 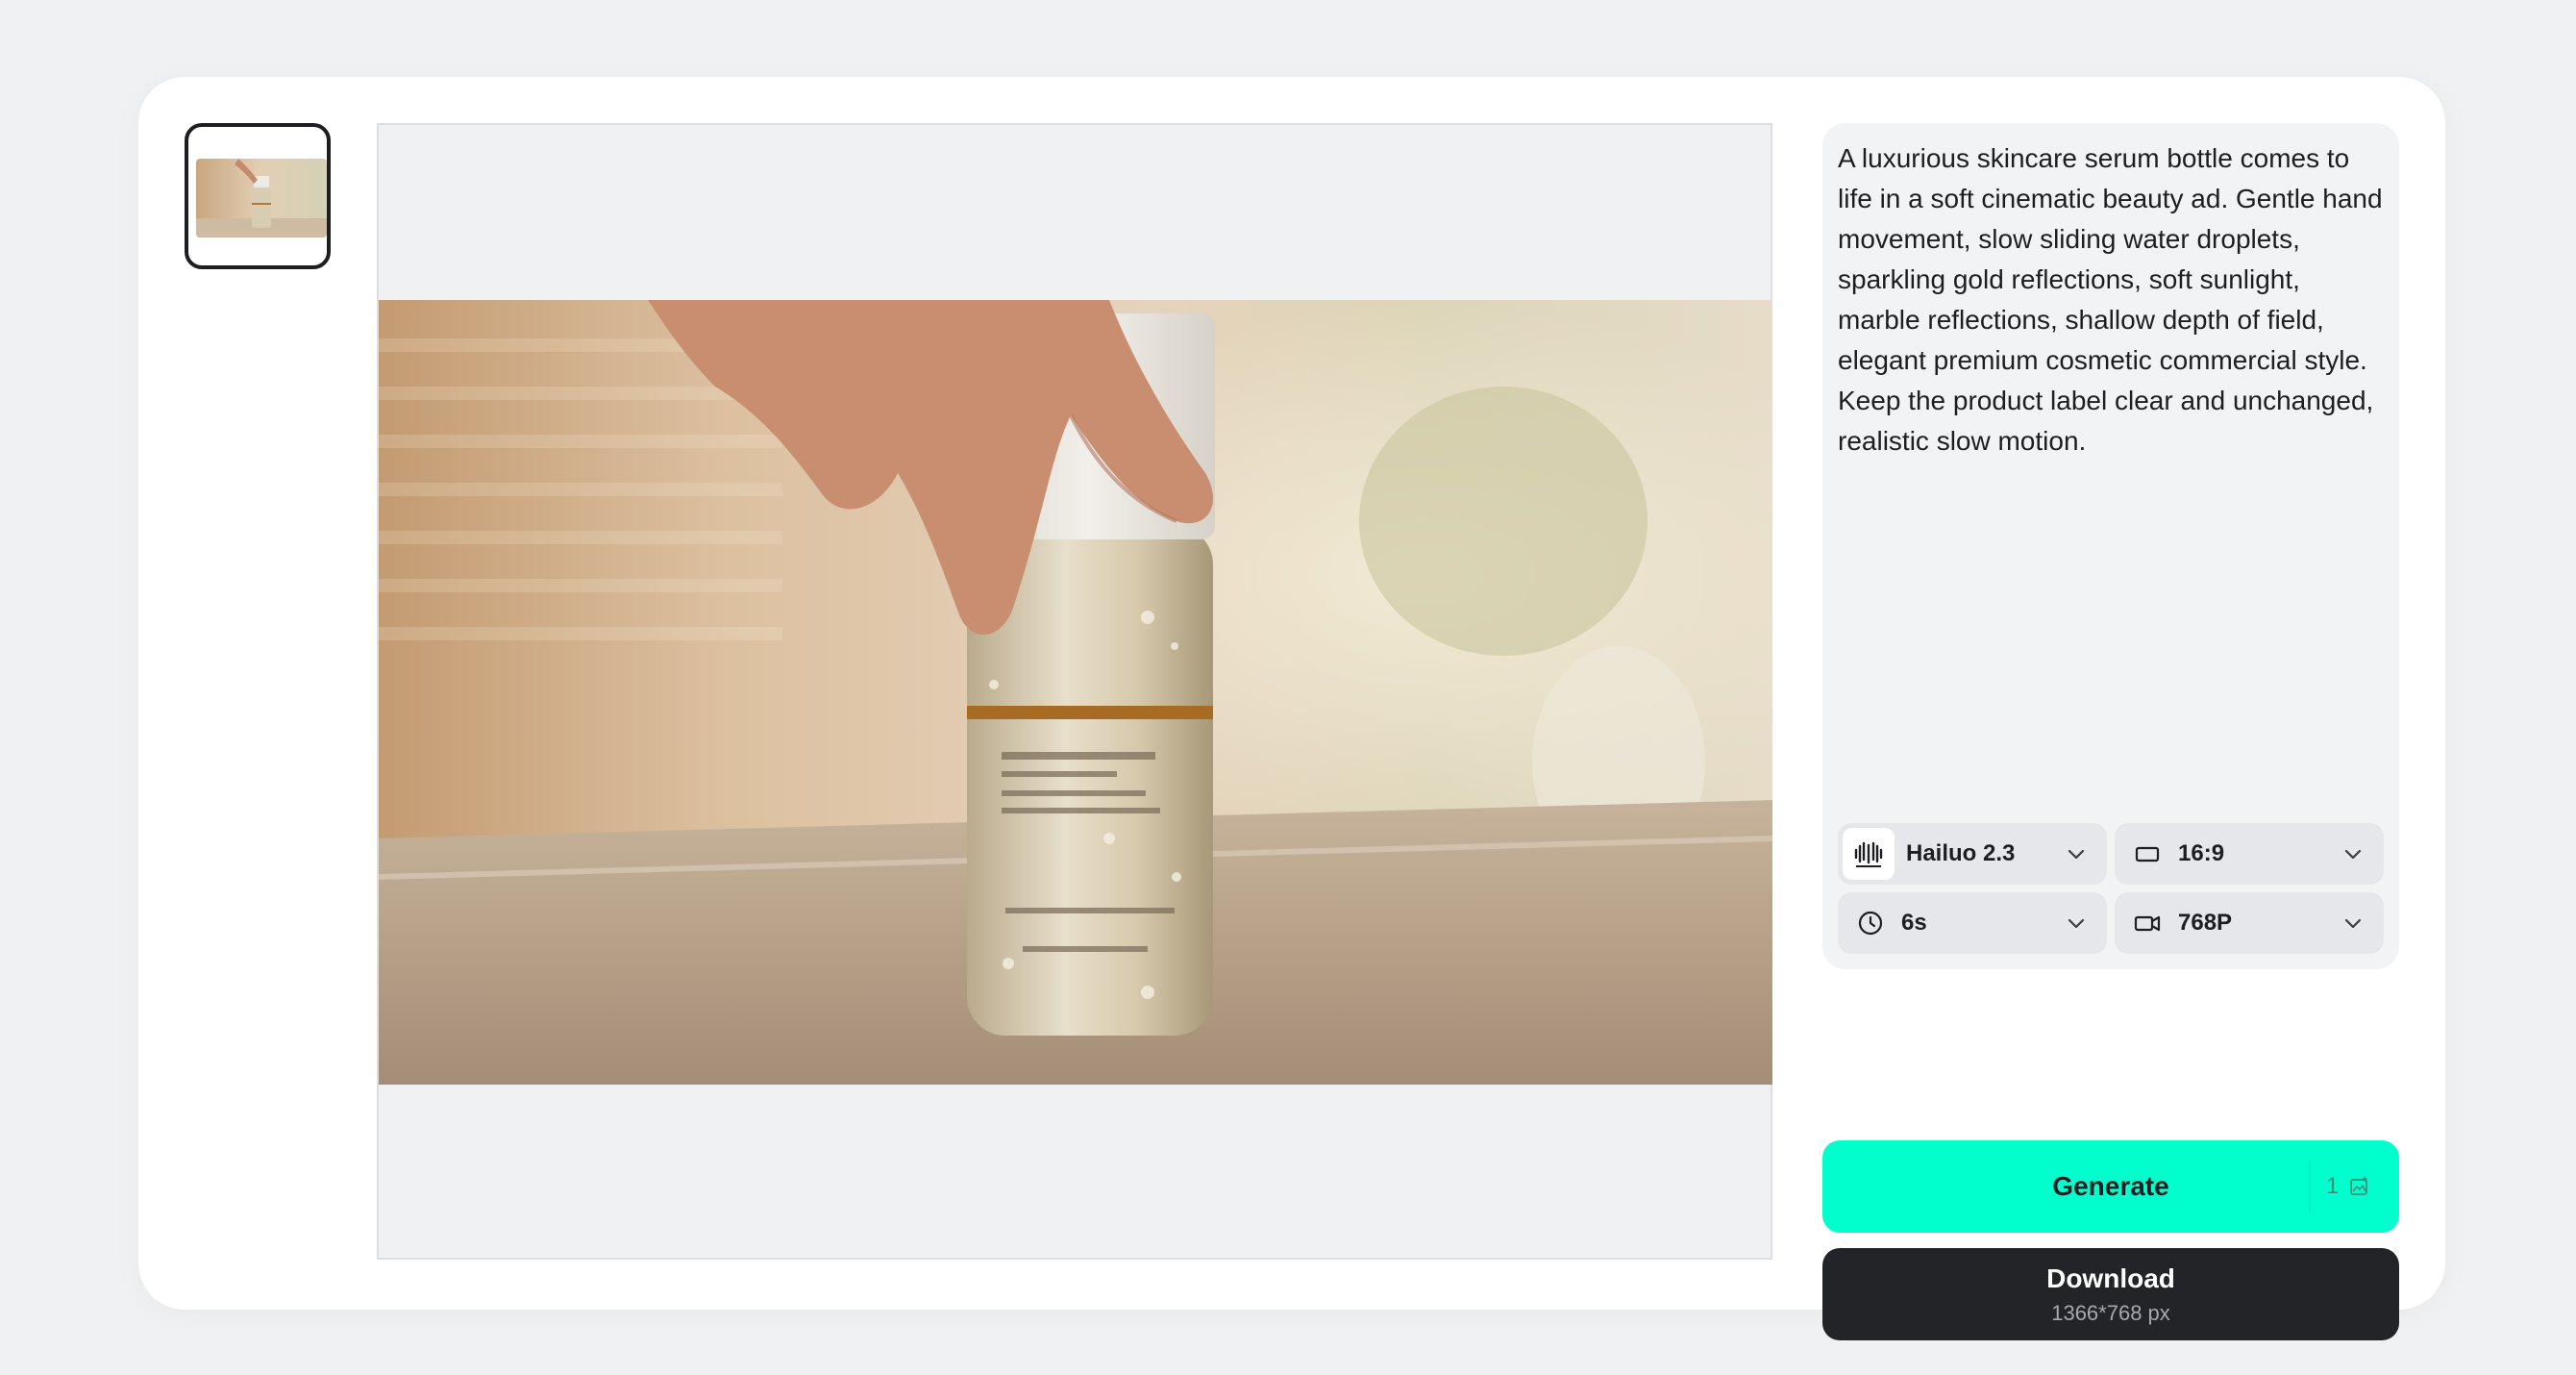 What do you see at coordinates (2349, 1186) in the screenshot?
I see `credit-cost: 1` at bounding box center [2349, 1186].